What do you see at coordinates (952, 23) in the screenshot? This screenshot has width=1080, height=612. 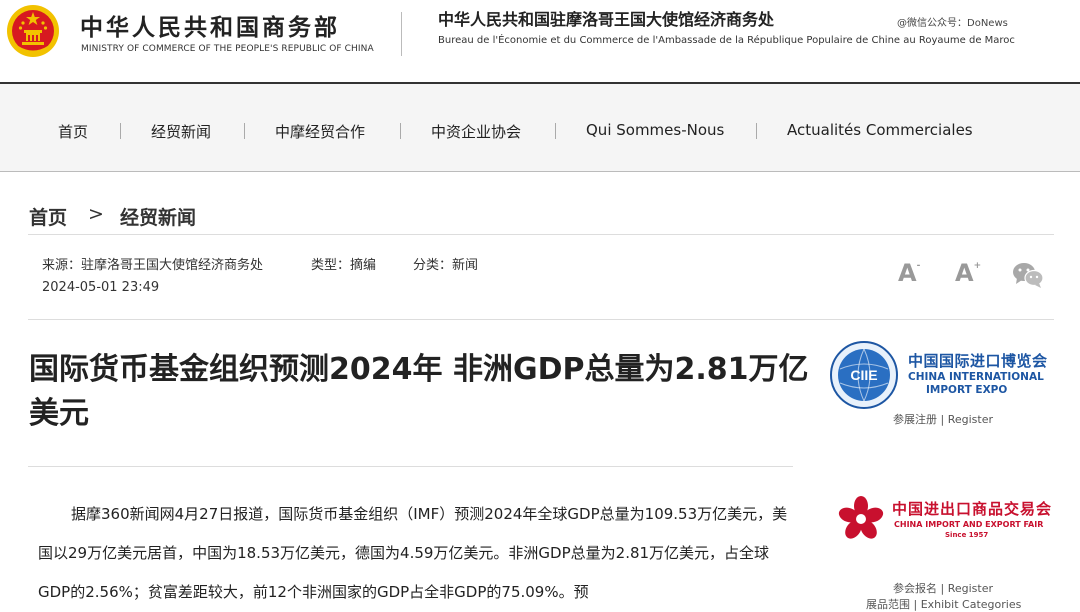 I see `watermark: @微信公众号：DoNews` at bounding box center [952, 23].